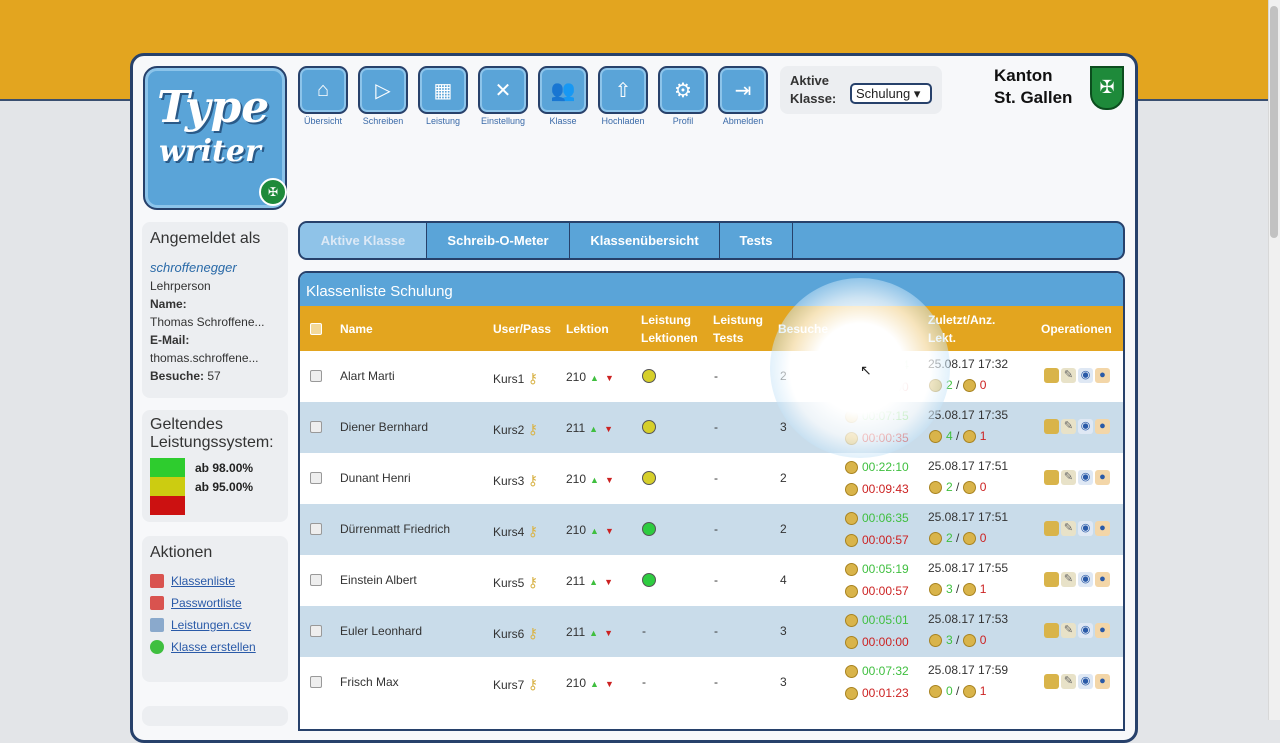 Image resolution: width=1280 pixels, height=743 pixels. I want to click on header-zuletzt: Zuletzt/Anz. Lekt., so click(968, 328).